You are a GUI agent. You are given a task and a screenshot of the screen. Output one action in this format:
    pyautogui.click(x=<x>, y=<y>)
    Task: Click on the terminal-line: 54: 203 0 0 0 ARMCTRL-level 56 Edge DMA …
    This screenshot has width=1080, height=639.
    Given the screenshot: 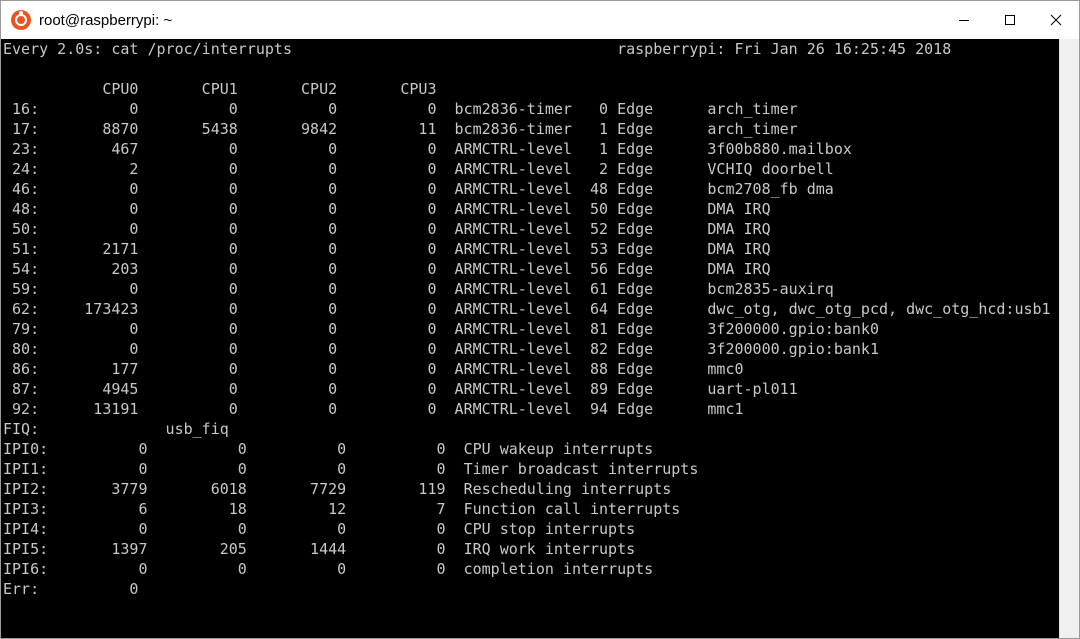 What is the action you would take?
    pyautogui.click(x=387, y=269)
    